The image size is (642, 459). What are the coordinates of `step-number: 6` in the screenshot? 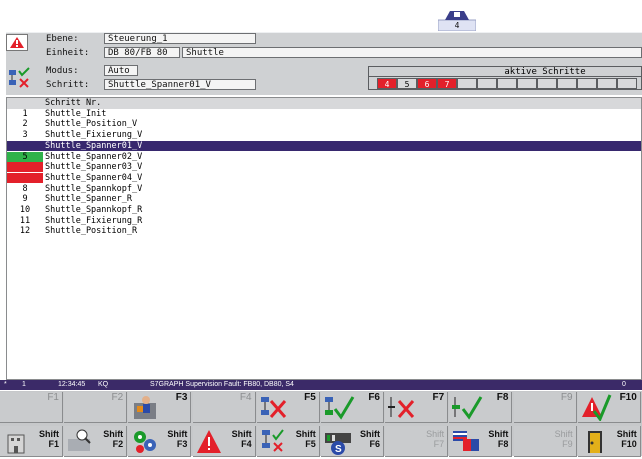 It's located at (25, 167).